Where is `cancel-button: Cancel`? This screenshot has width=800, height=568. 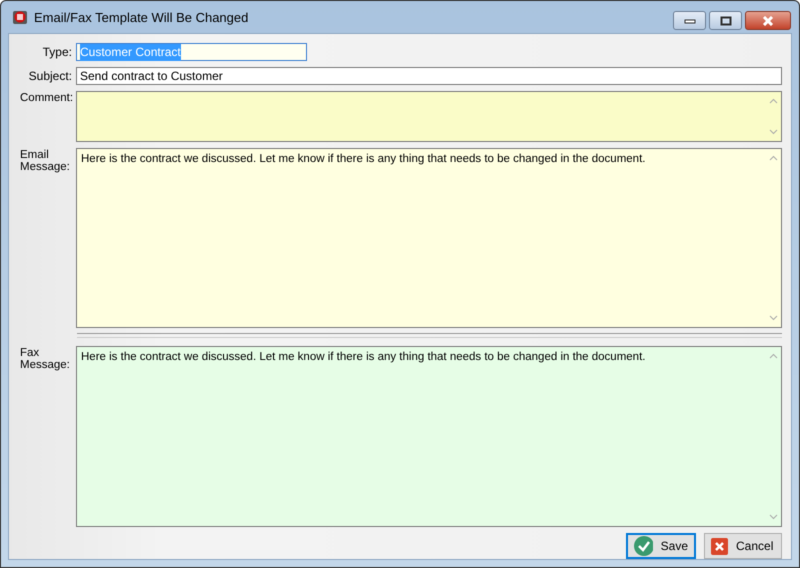
cancel-button: Cancel is located at coordinates (743, 546).